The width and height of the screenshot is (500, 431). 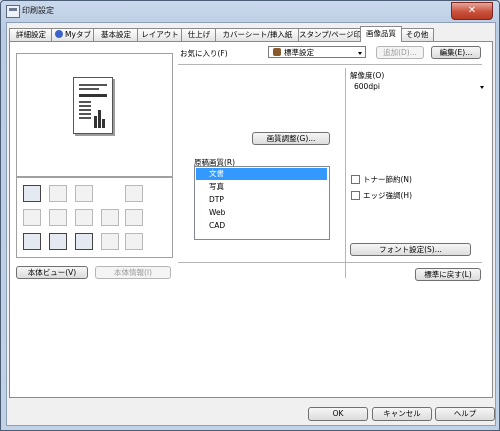 I want to click on duplex-icon, so click(x=32, y=193).